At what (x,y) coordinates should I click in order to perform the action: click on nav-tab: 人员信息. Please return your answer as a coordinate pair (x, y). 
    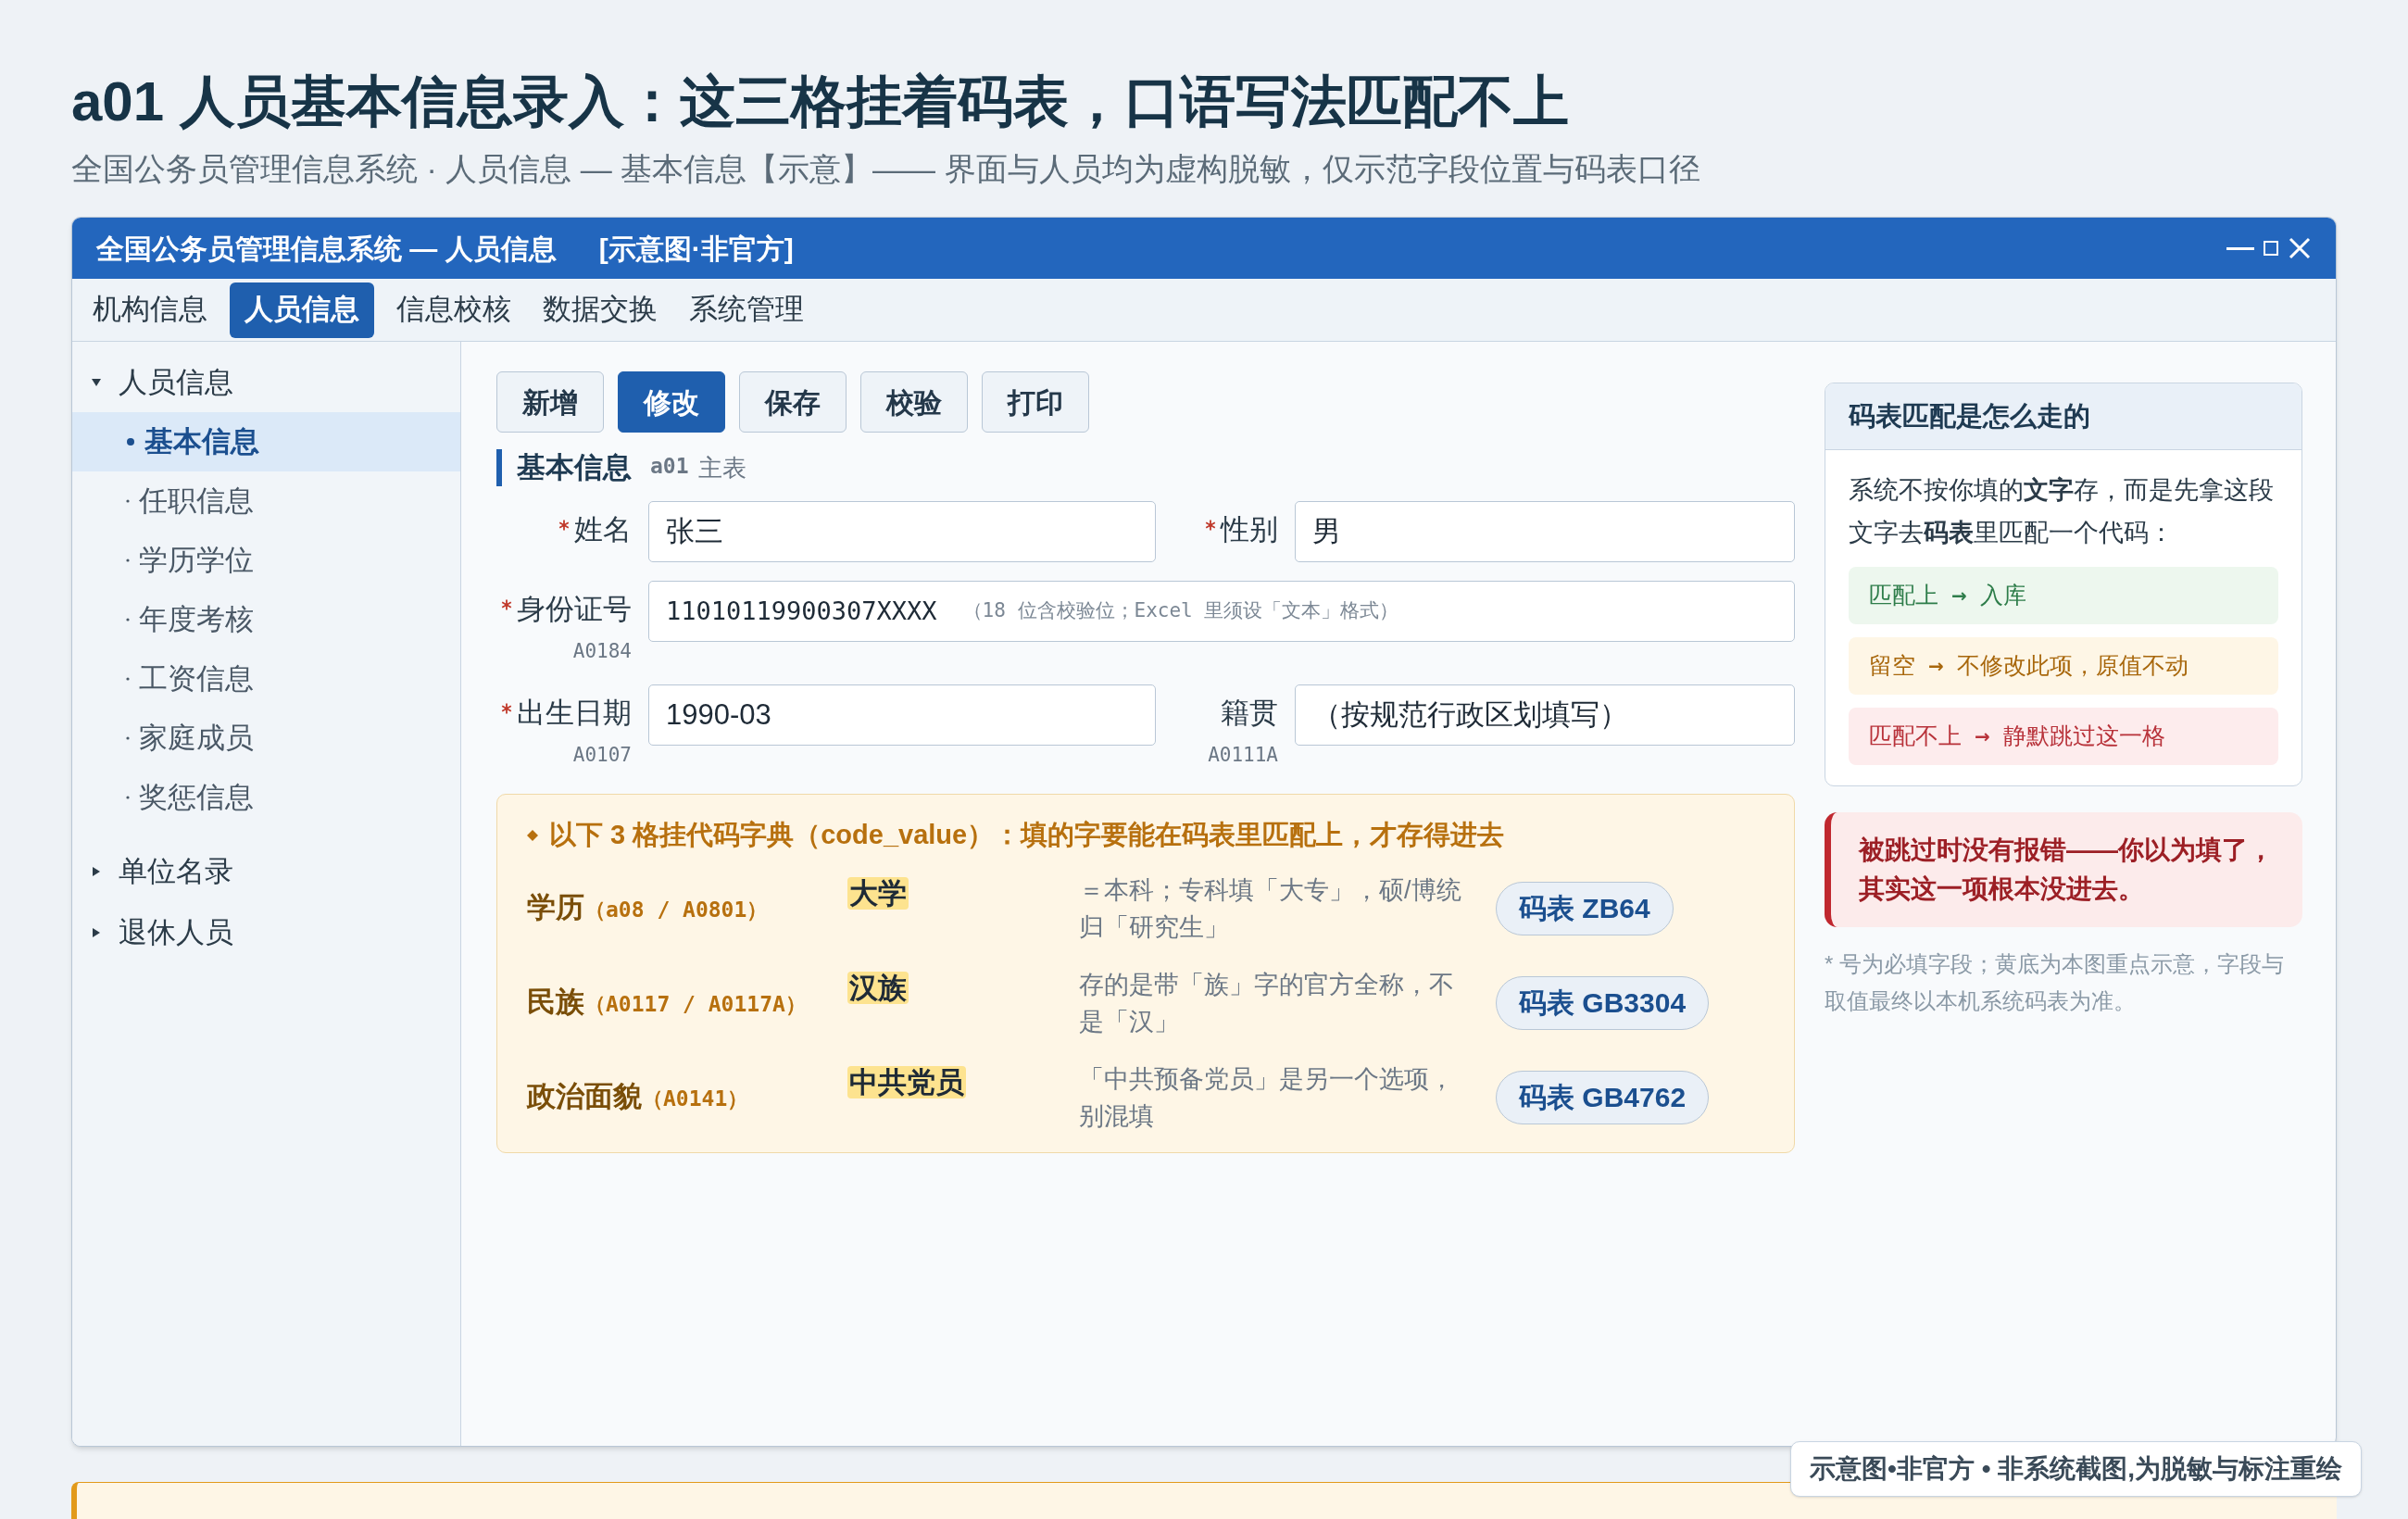
    Looking at the image, I should click on (302, 310).